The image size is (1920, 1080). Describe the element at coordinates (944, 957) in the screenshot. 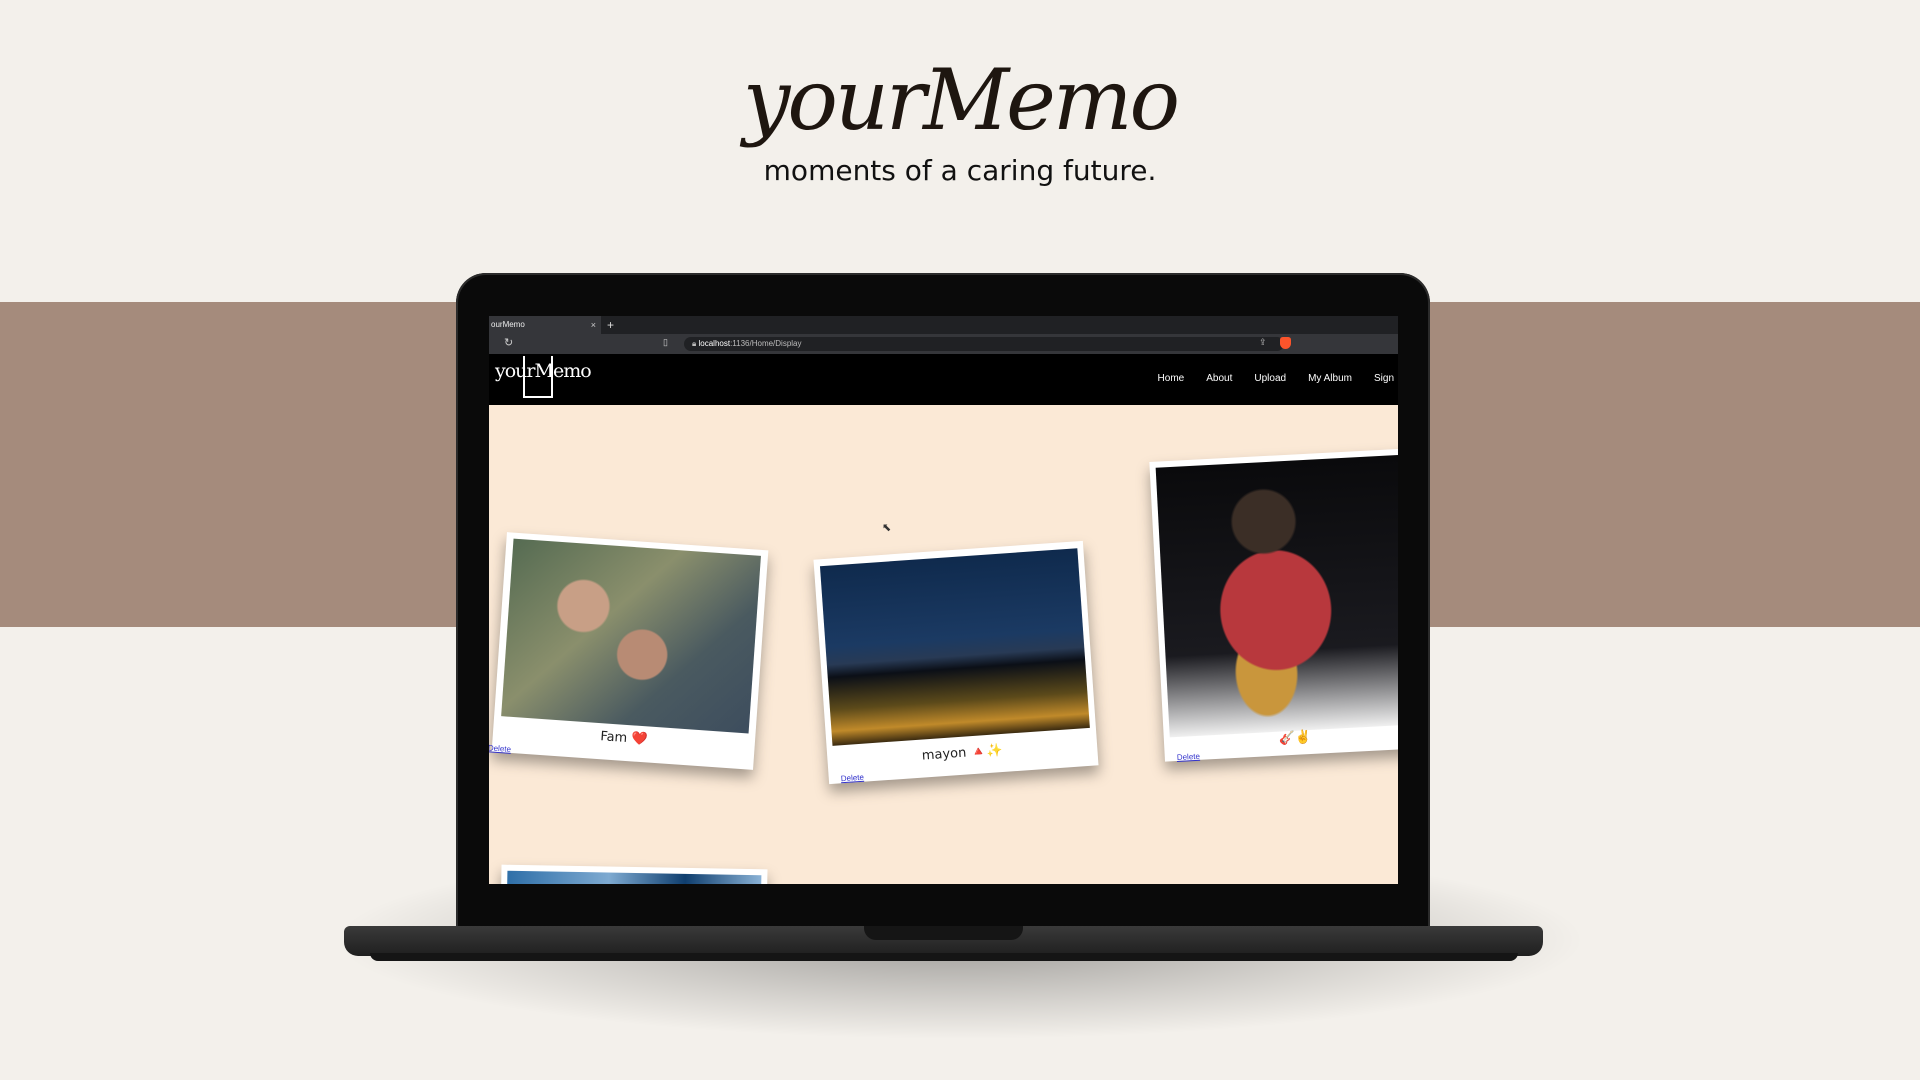

I see `laptop-base-lip` at that location.